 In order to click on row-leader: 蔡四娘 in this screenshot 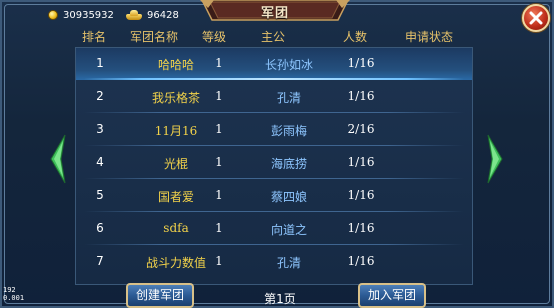, I will do `click(288, 197)`.